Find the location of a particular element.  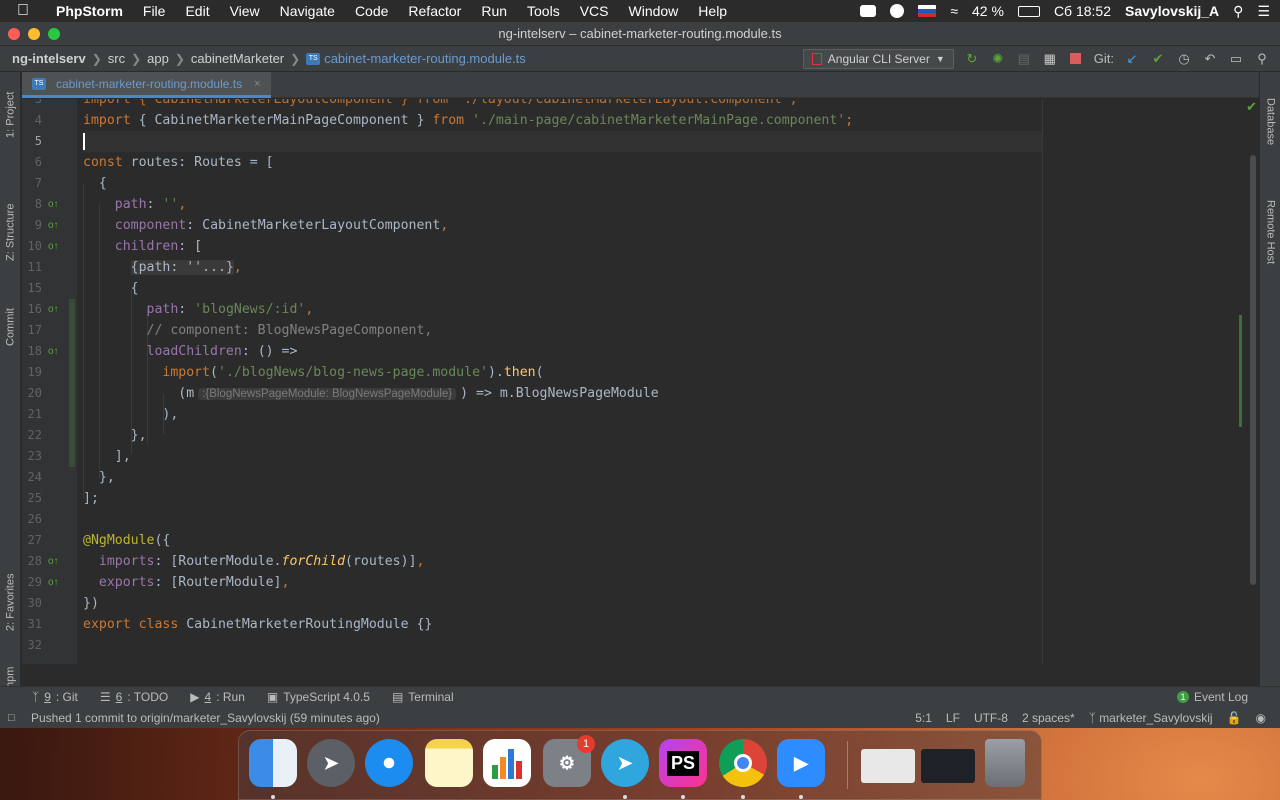

rerun-icon: ↻ is located at coordinates (972, 59).